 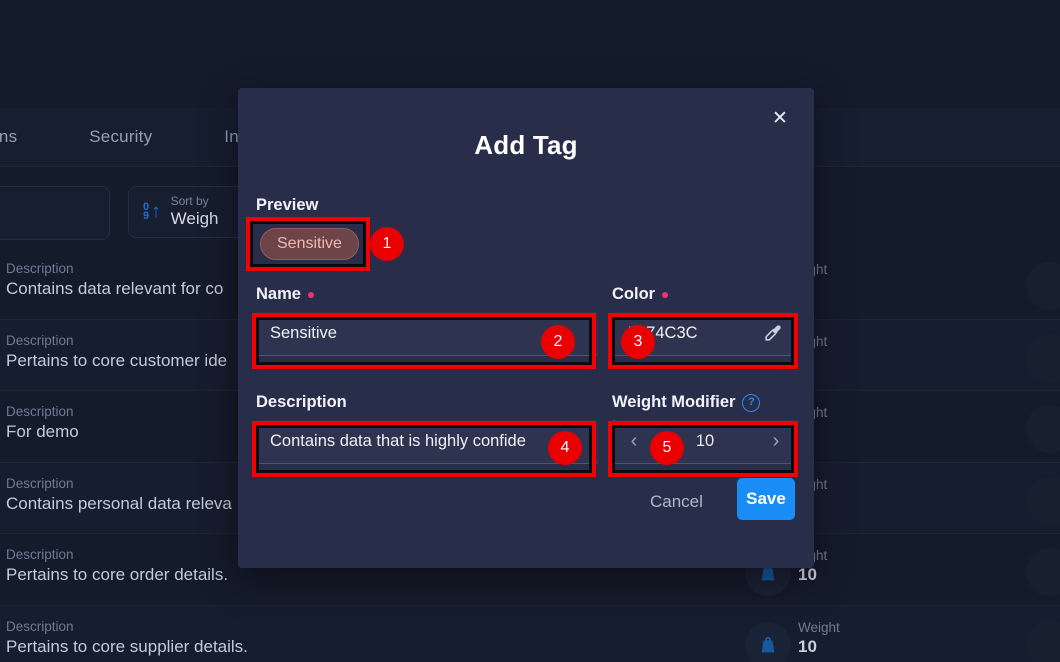 What do you see at coordinates (146, 216) in the screenshot?
I see `sort-digit-bottom: 9` at bounding box center [146, 216].